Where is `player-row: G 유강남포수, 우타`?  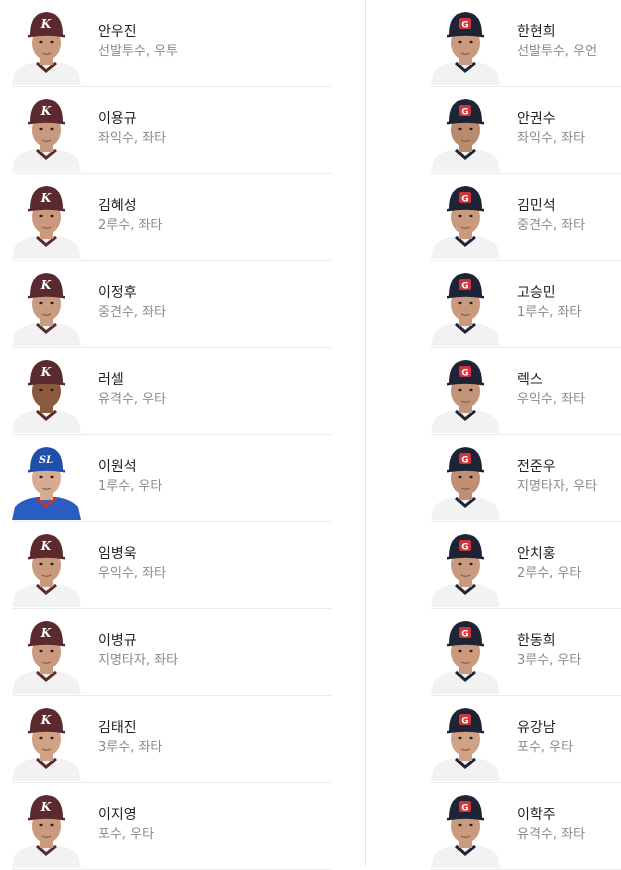 player-row: G 유강남포수, 우타 is located at coordinates (526, 739).